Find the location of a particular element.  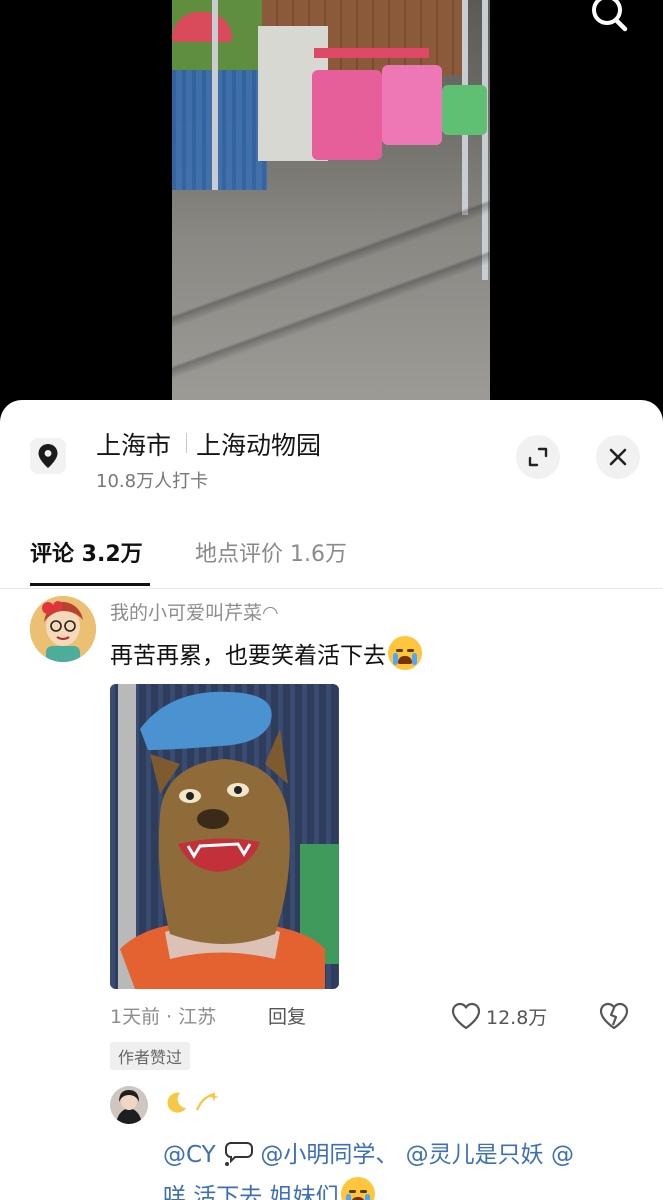

location-header: 上海市 上海动物园 10.8万人打卡 is located at coordinates (331, 450).